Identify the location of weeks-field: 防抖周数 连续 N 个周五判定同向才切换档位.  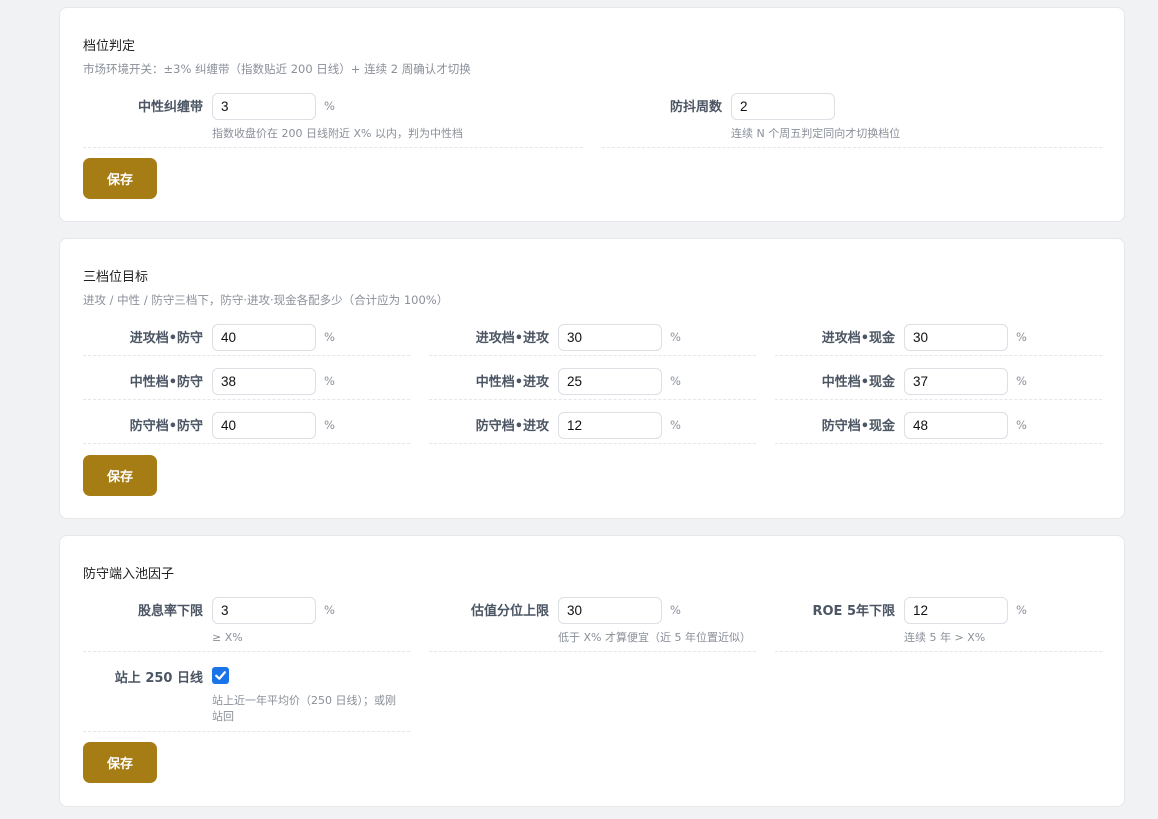
(852, 120).